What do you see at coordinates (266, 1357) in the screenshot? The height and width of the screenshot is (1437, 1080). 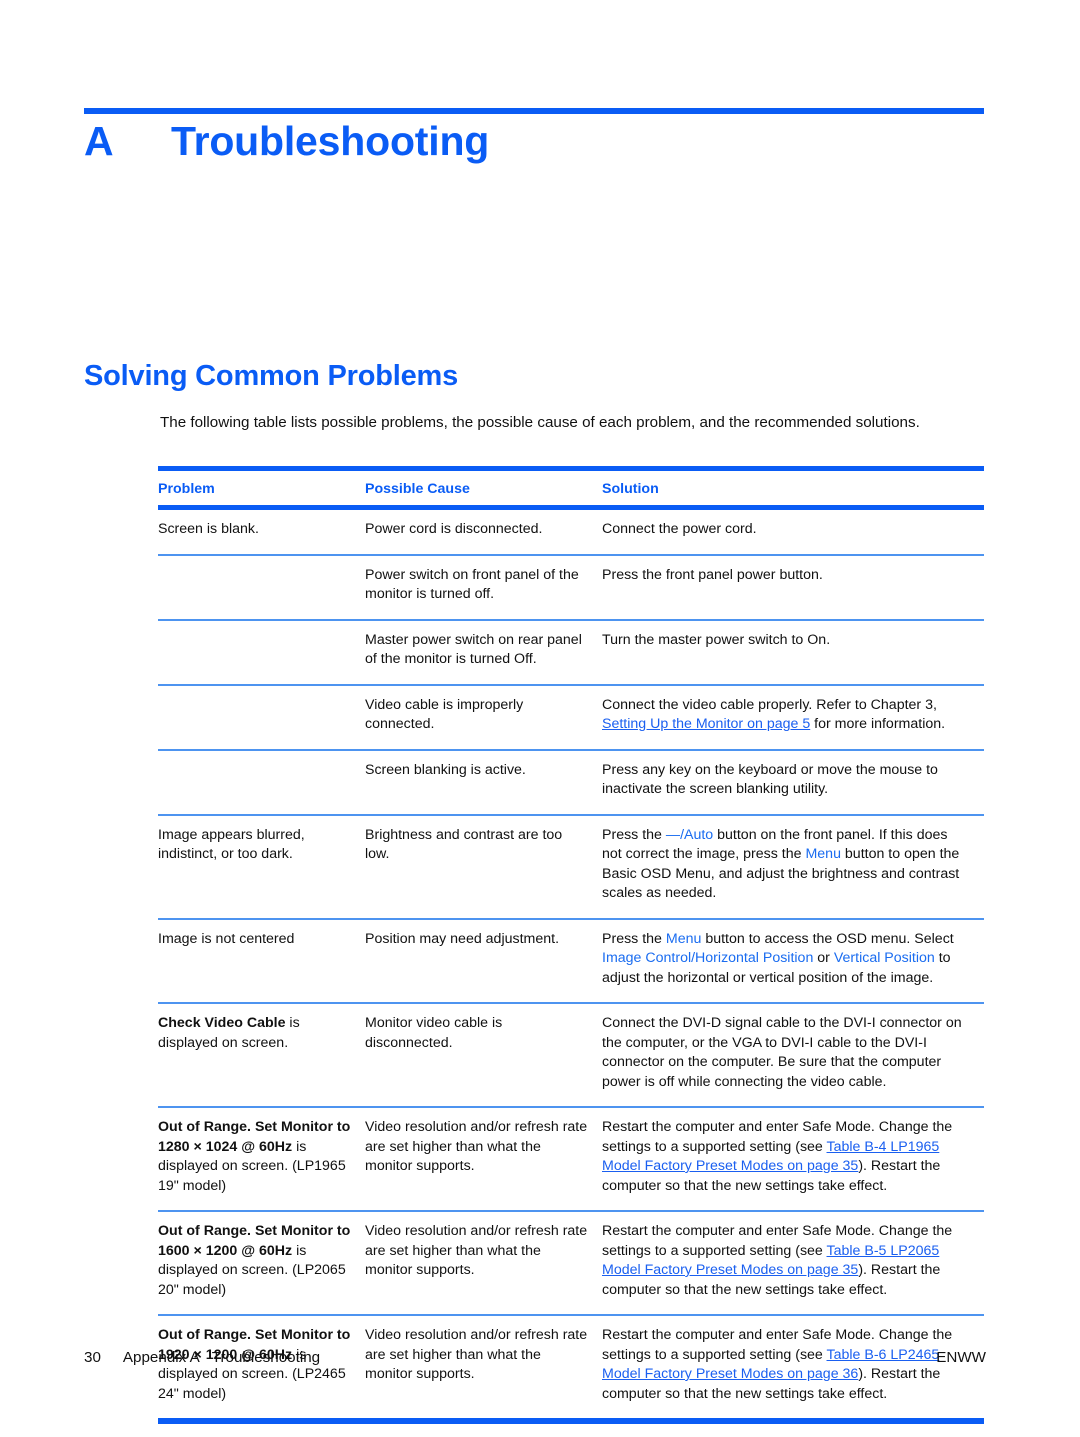 I see `footer-chapter-title: Troubleshooting` at bounding box center [266, 1357].